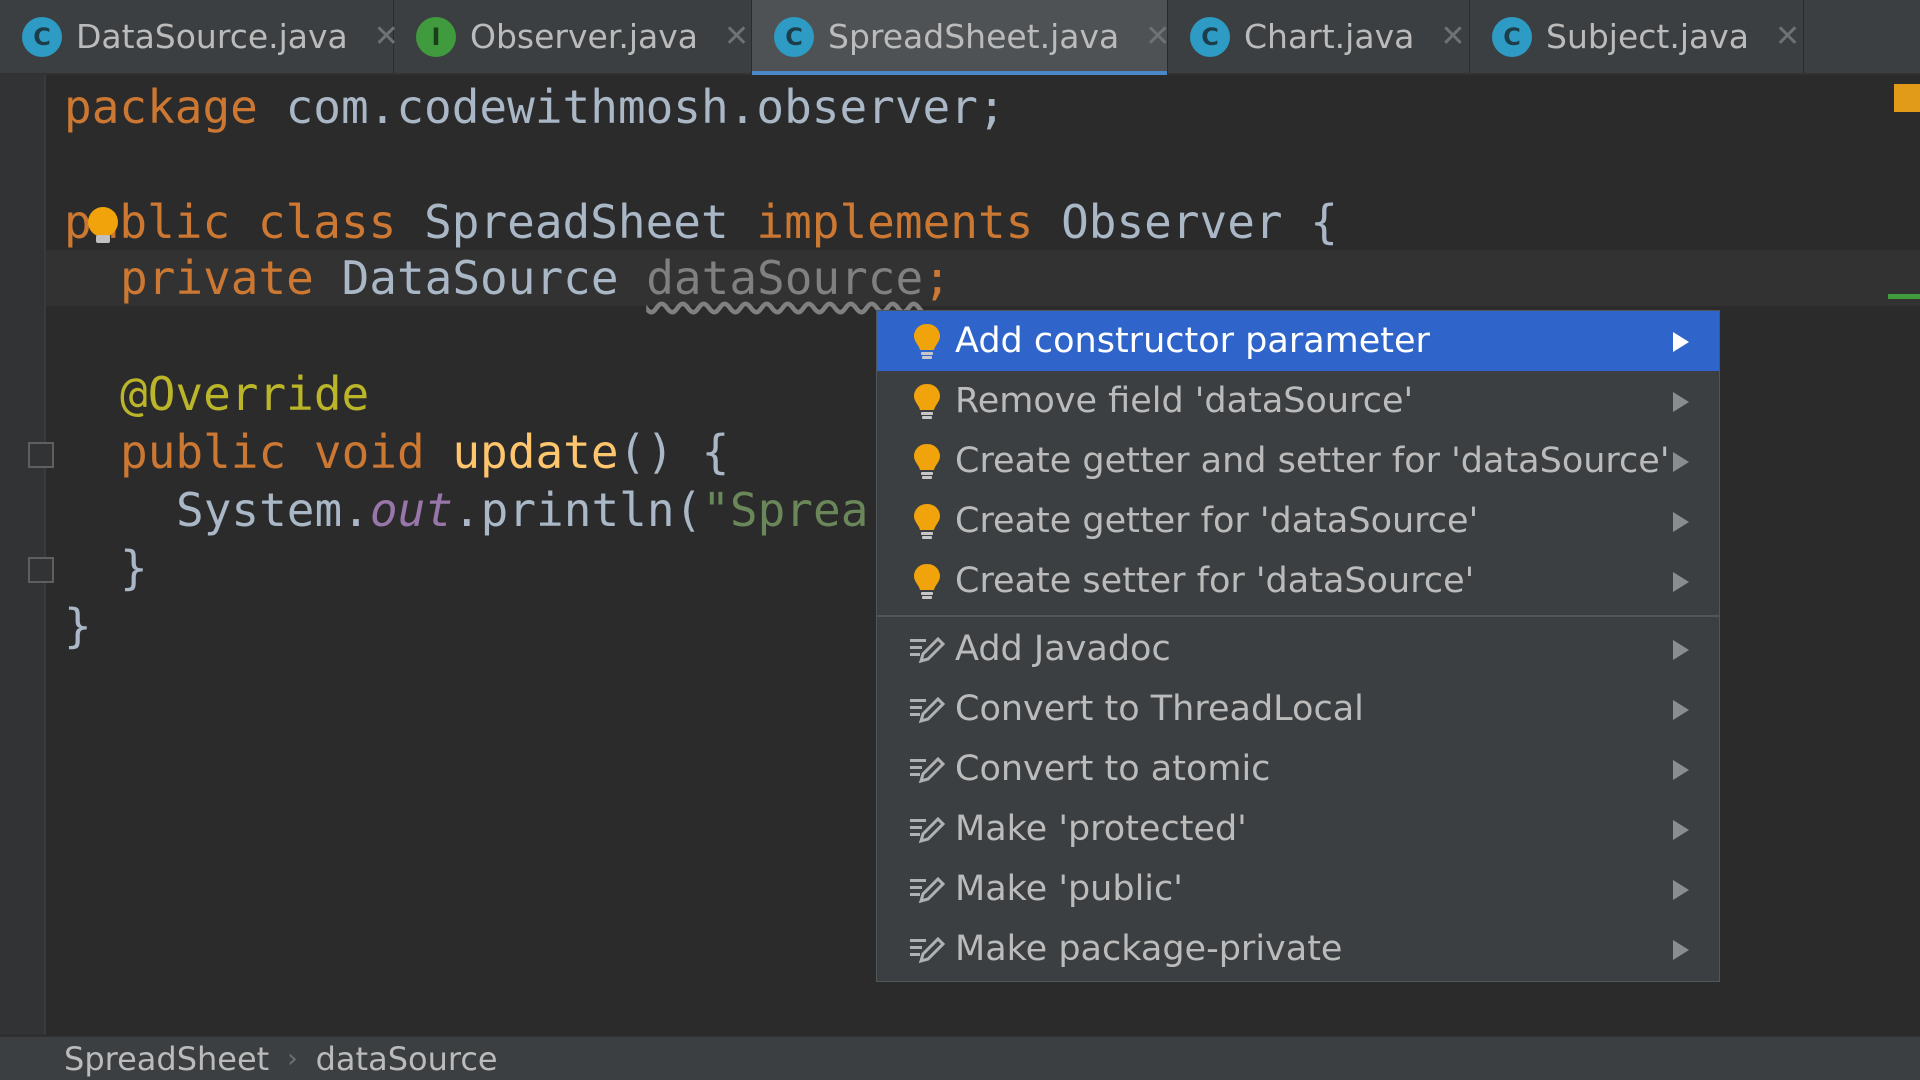  I want to click on code-line-9: }, so click(134, 568).